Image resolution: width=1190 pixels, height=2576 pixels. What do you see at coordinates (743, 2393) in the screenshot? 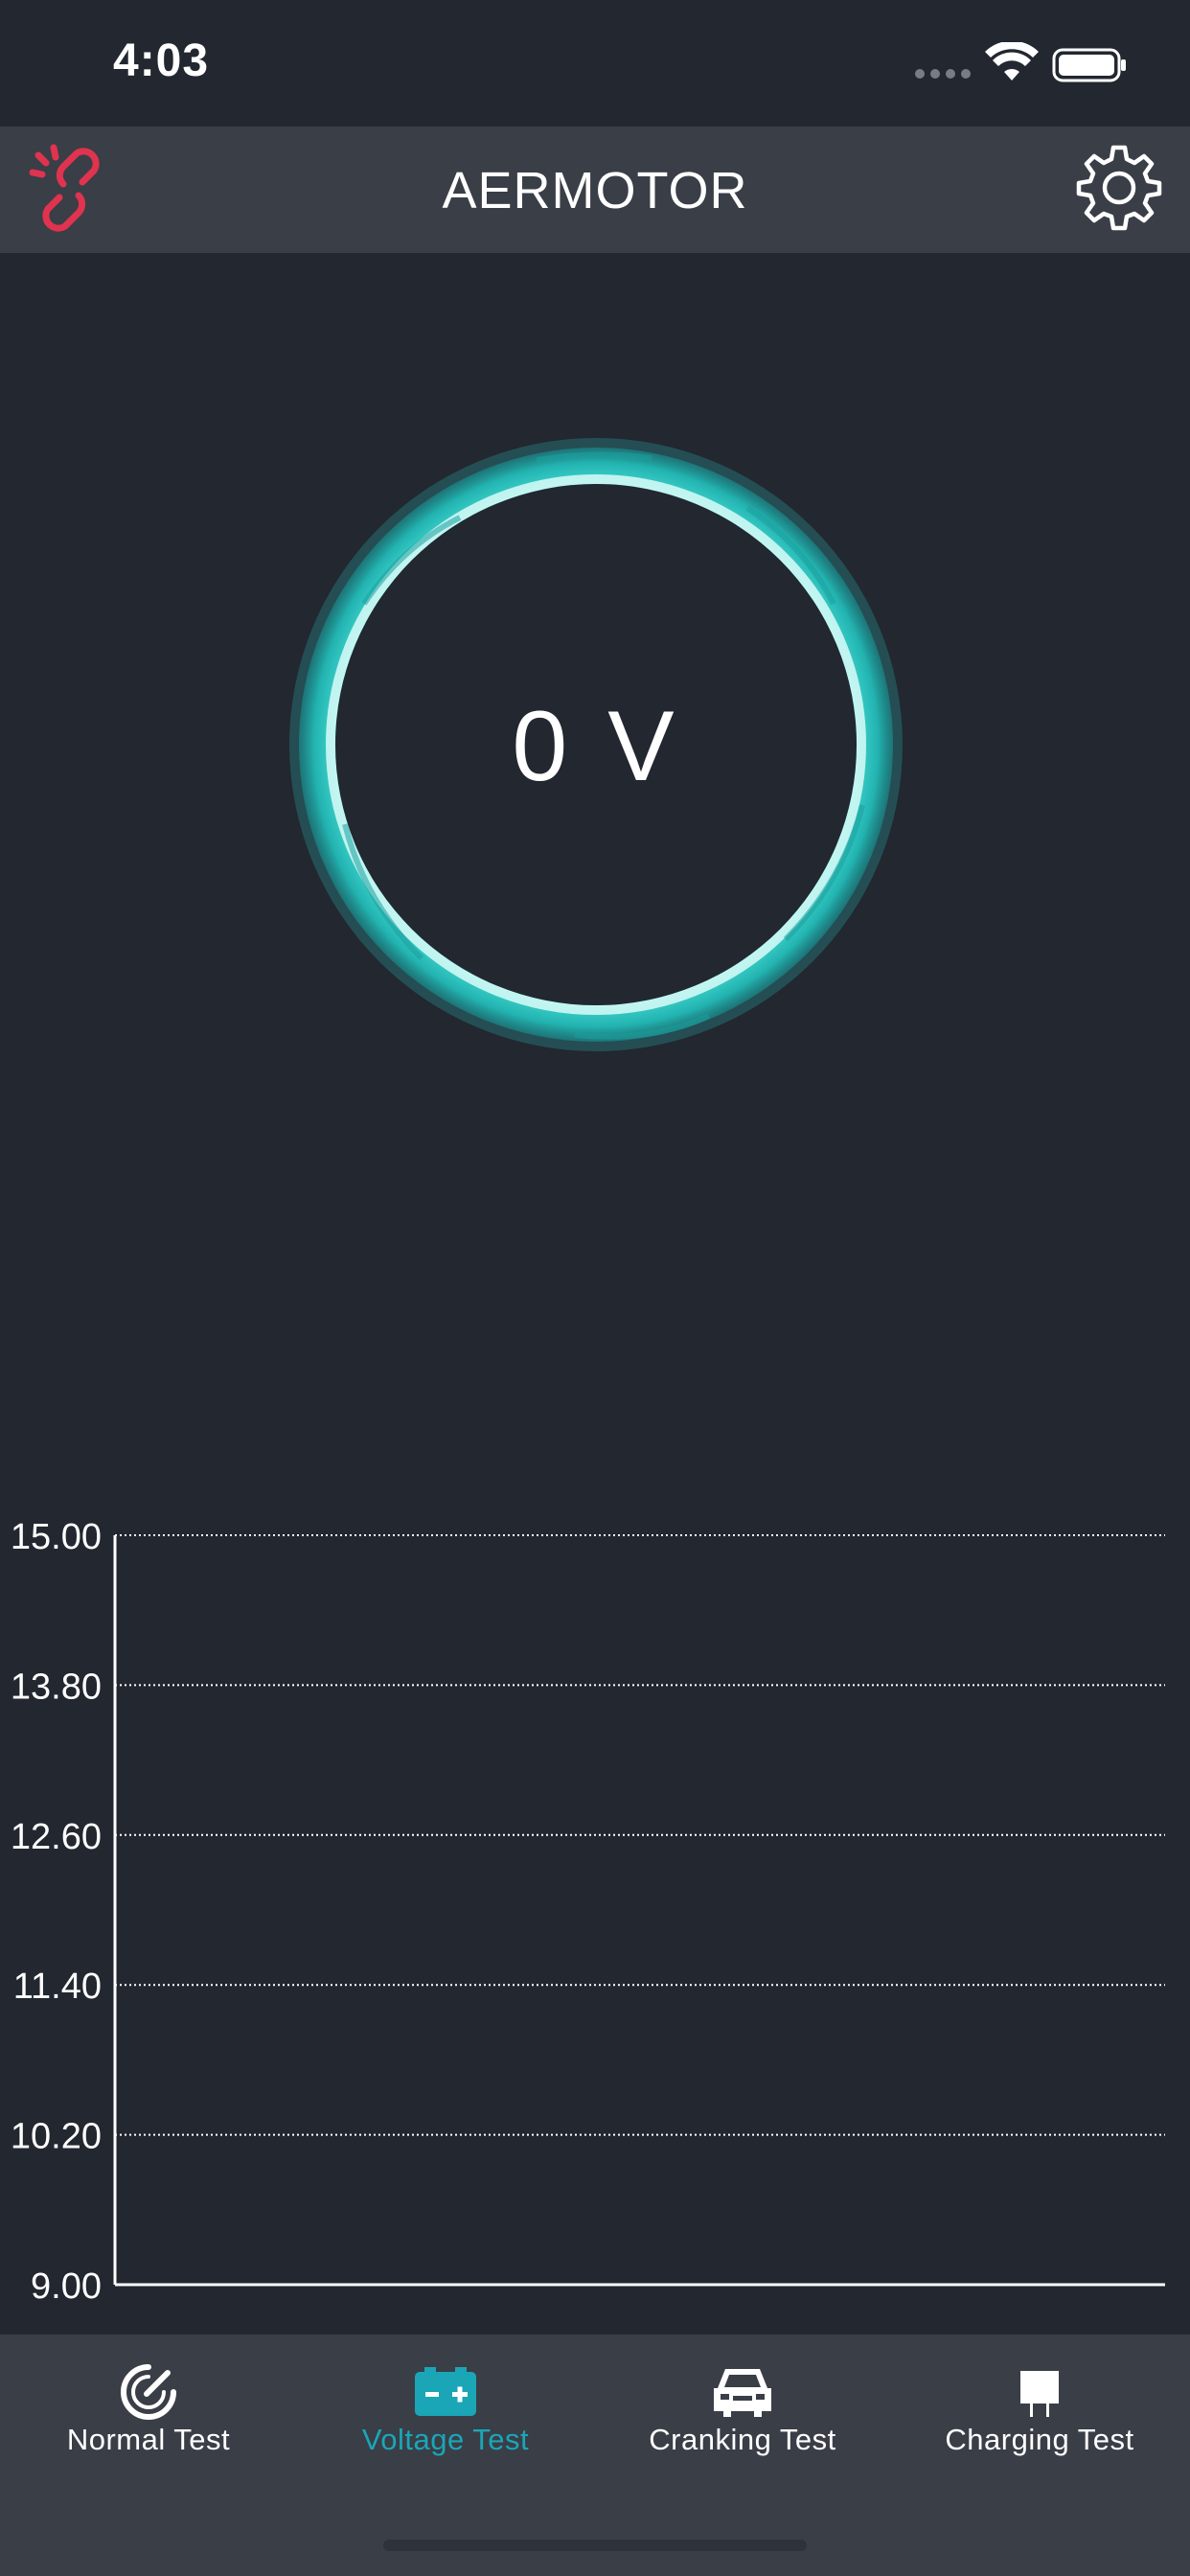
I see `car-icon` at bounding box center [743, 2393].